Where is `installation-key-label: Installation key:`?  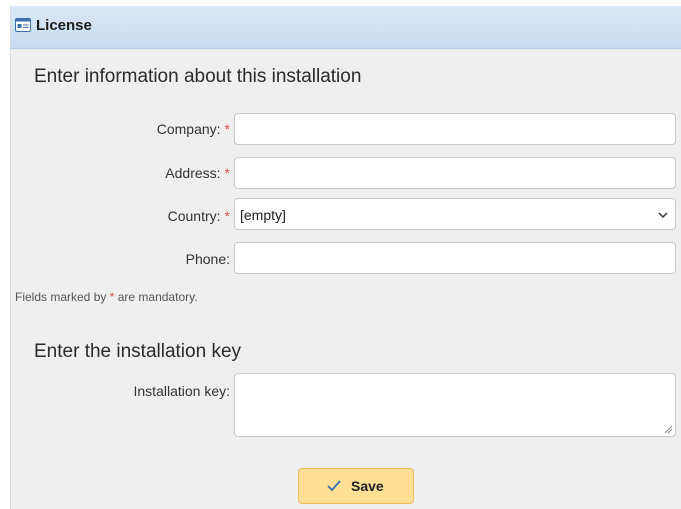 installation-key-label: Installation key: is located at coordinates (182, 391).